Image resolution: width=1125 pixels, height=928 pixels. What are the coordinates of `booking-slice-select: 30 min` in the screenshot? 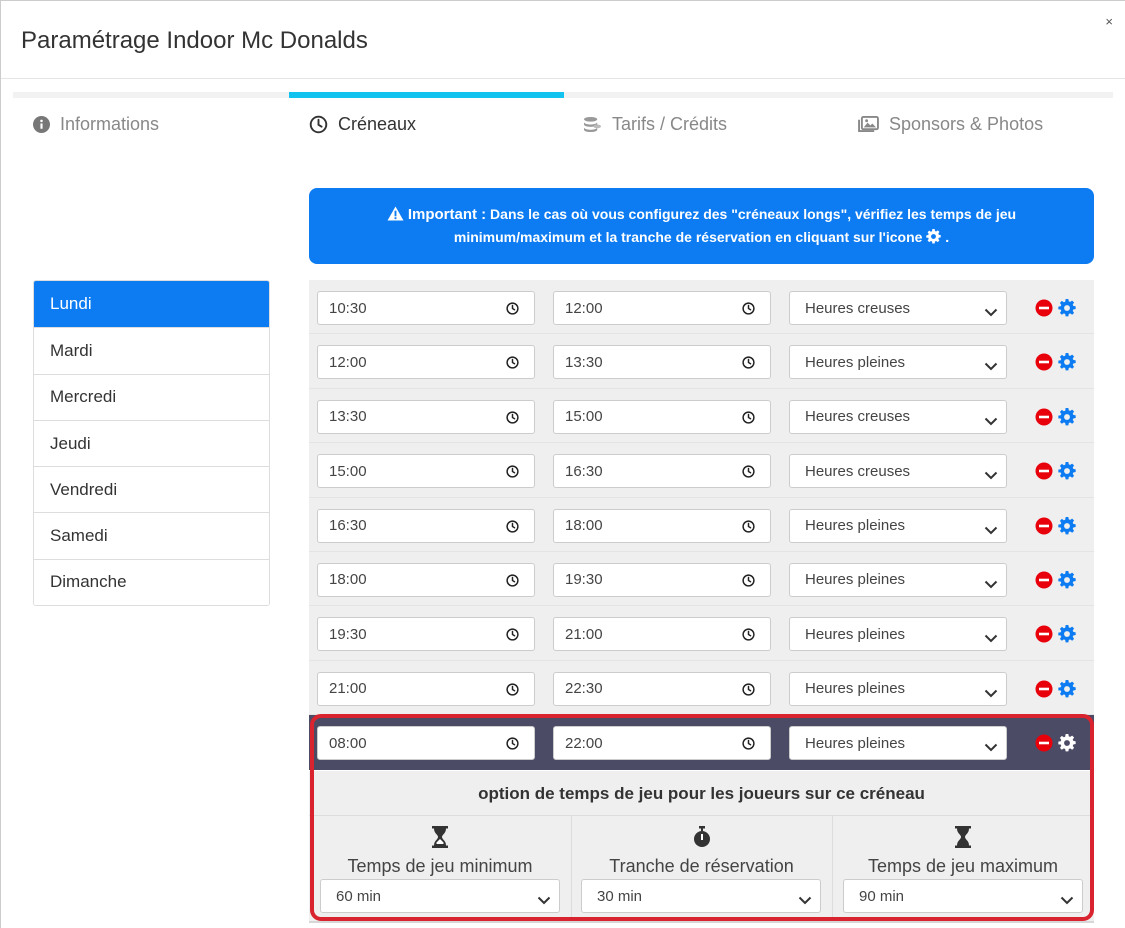 It's located at (701, 896).